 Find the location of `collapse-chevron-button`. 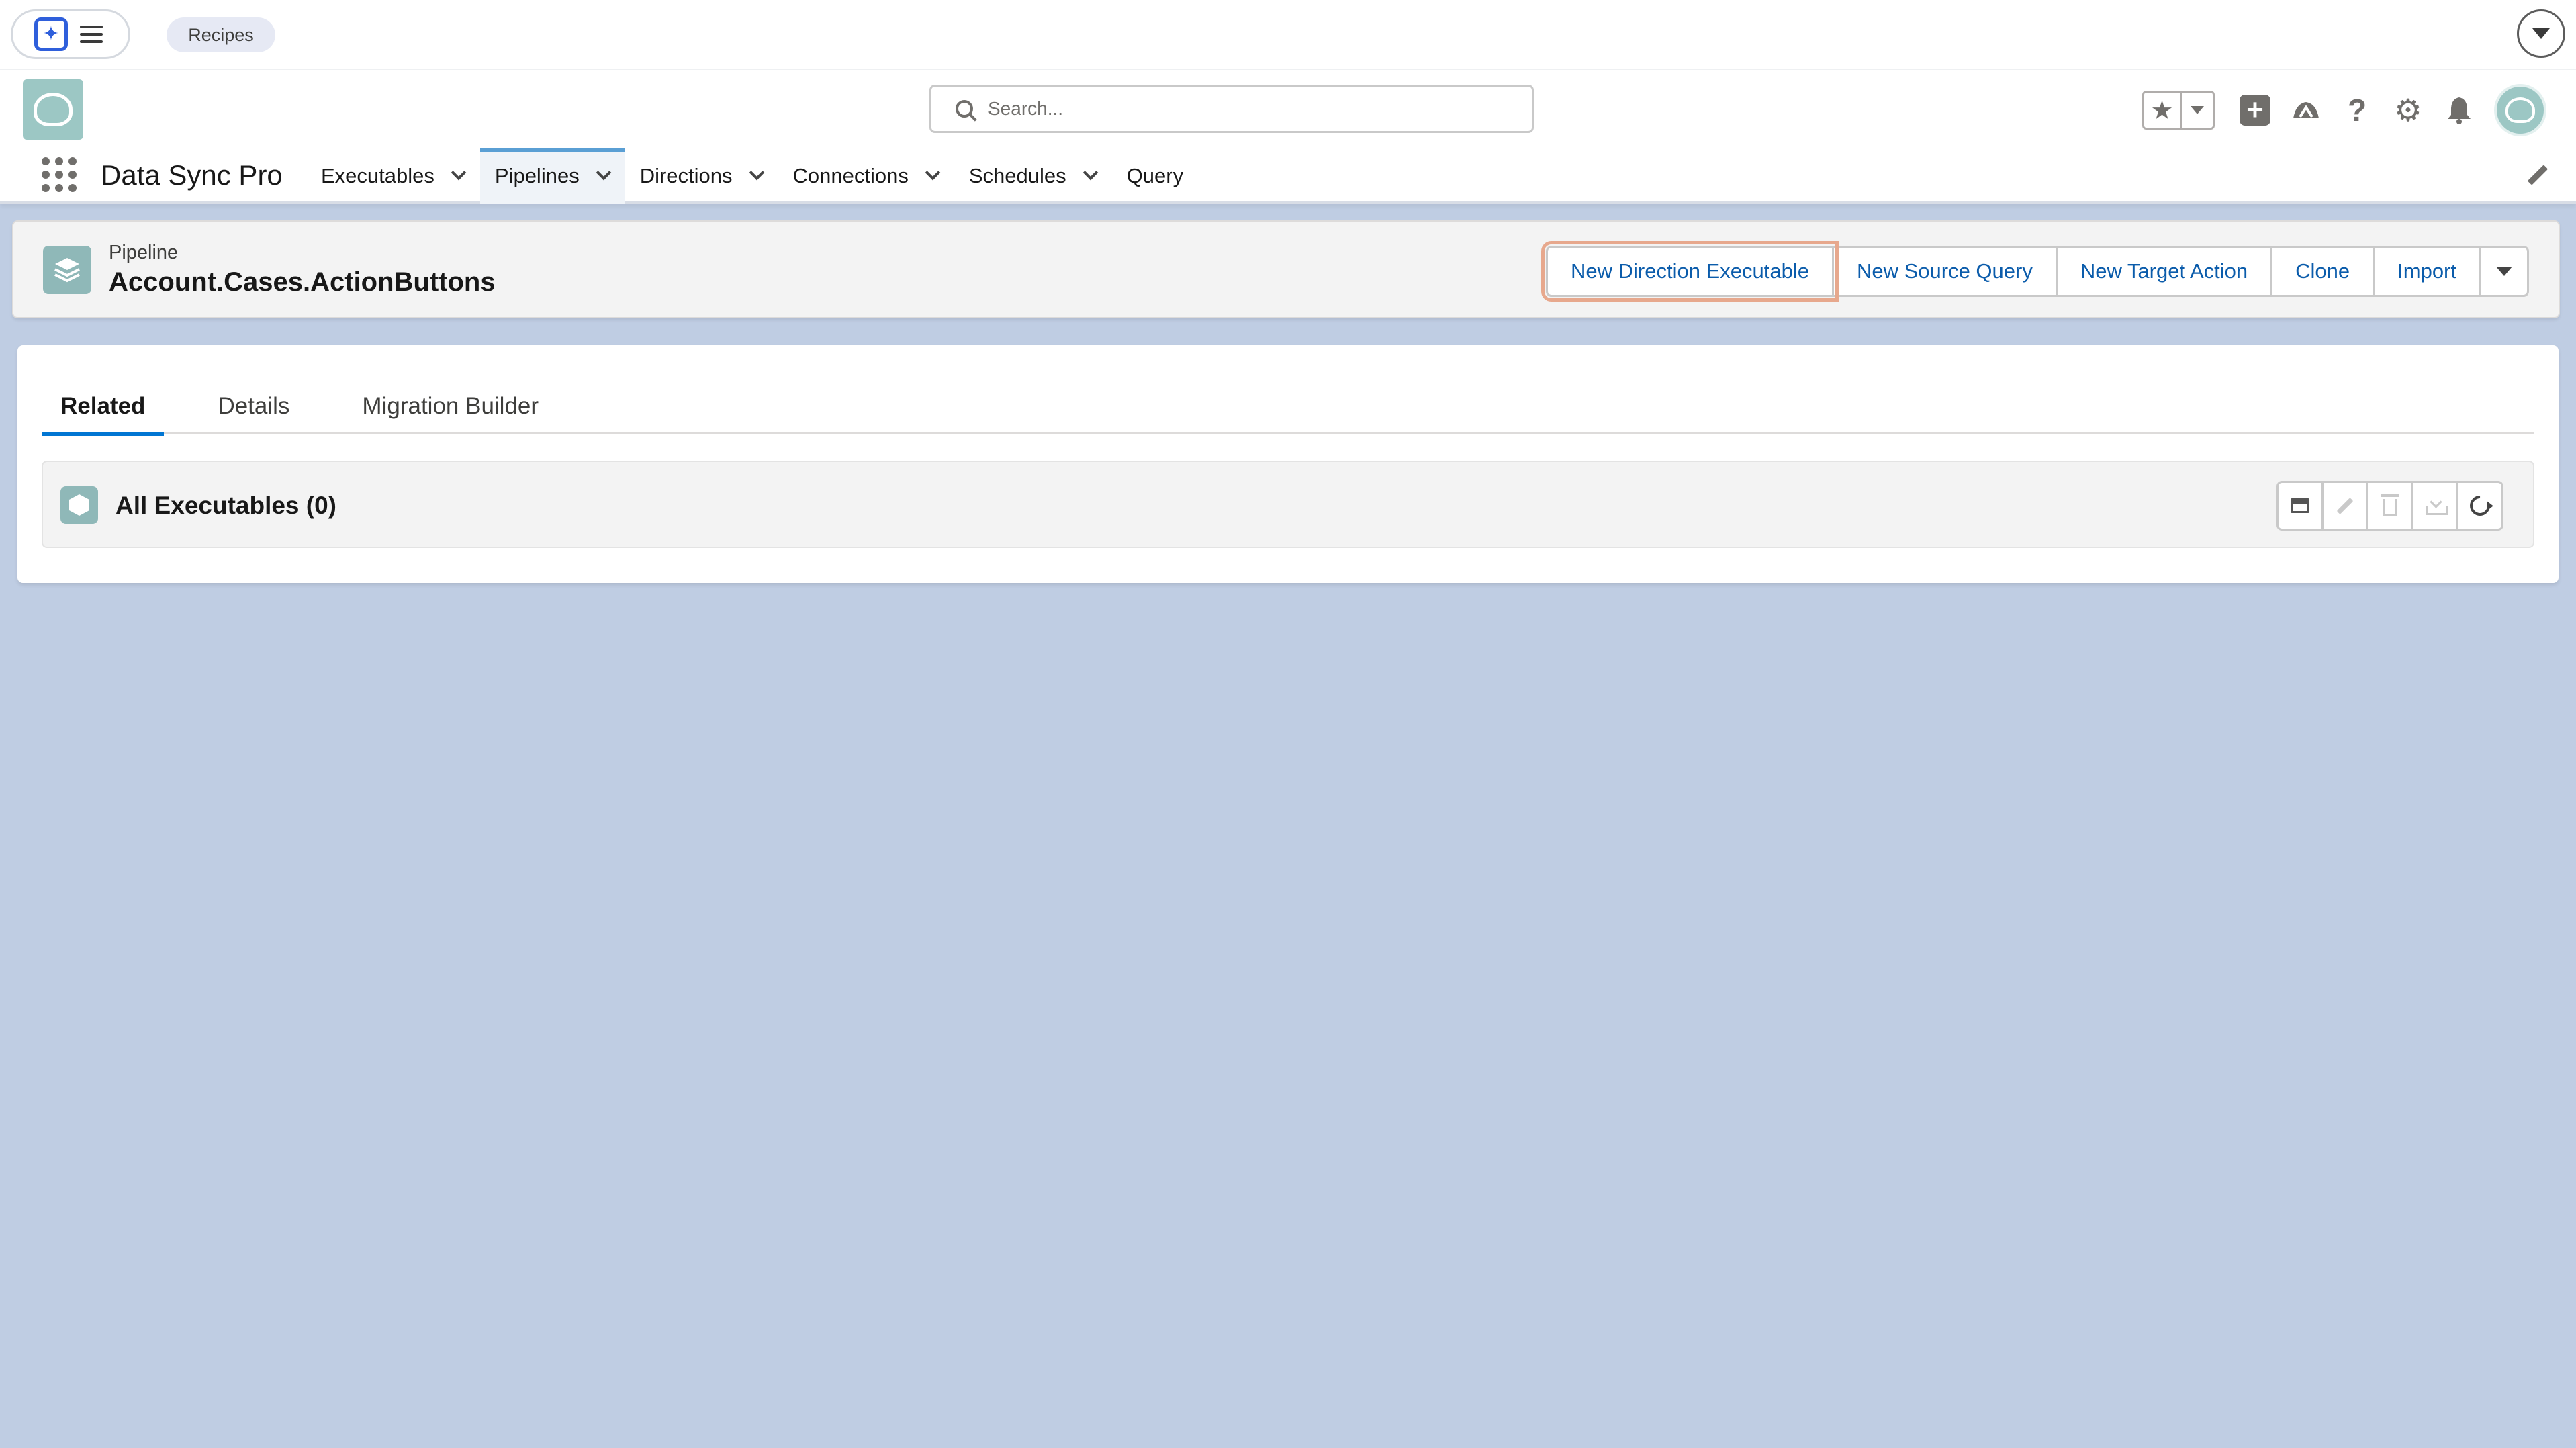

collapse-chevron-button is located at coordinates (2541, 33).